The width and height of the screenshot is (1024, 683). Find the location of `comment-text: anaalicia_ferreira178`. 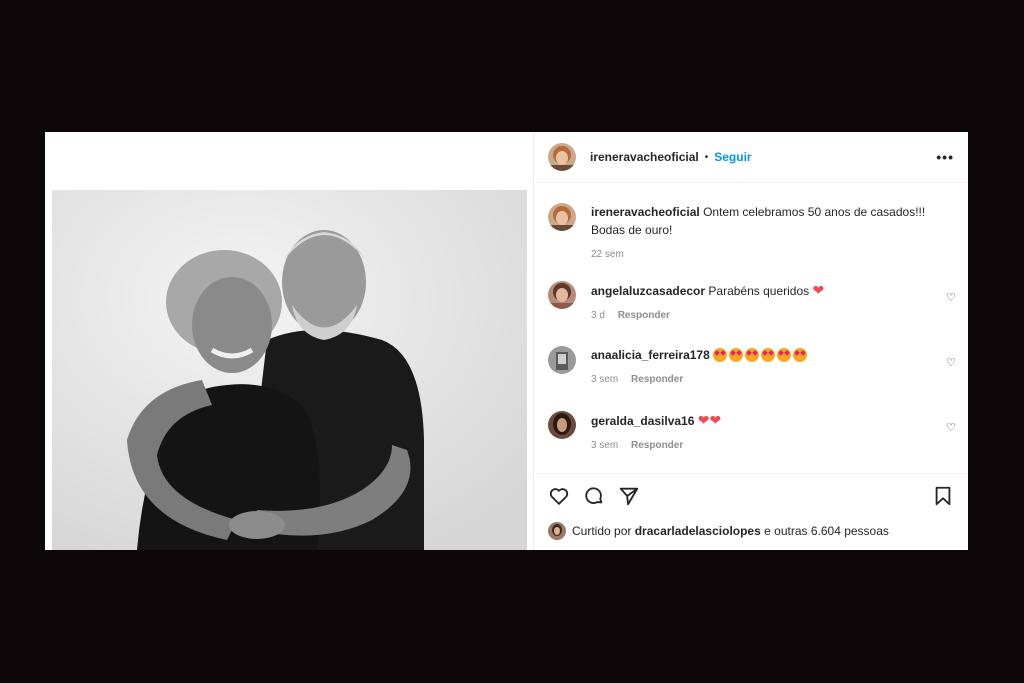

comment-text: anaalicia_ferreira178 is located at coordinates (776, 355).